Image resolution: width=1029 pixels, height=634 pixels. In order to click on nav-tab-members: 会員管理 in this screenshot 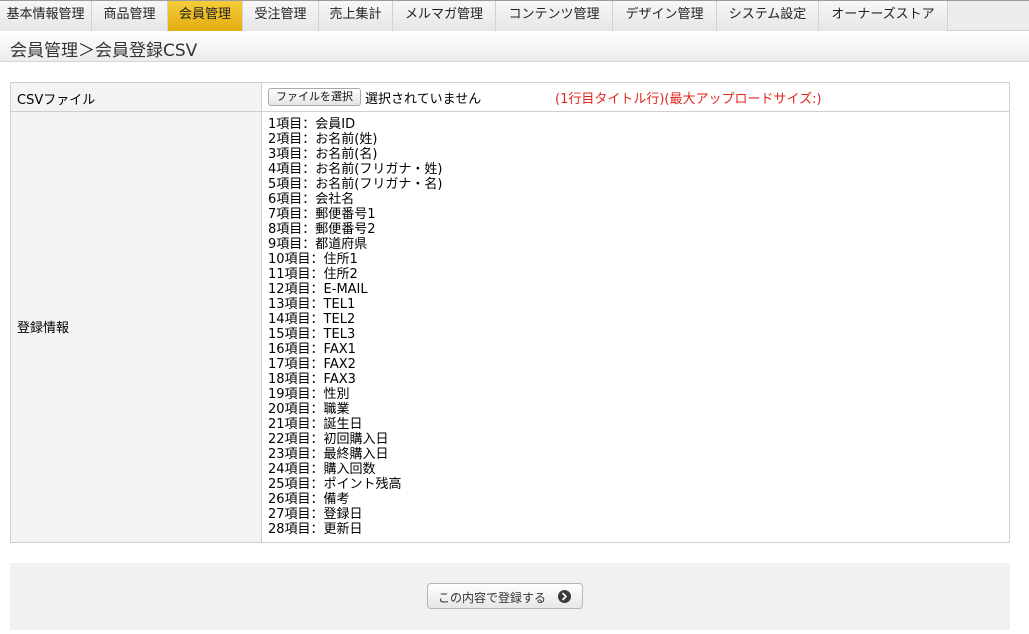, I will do `click(205, 16)`.